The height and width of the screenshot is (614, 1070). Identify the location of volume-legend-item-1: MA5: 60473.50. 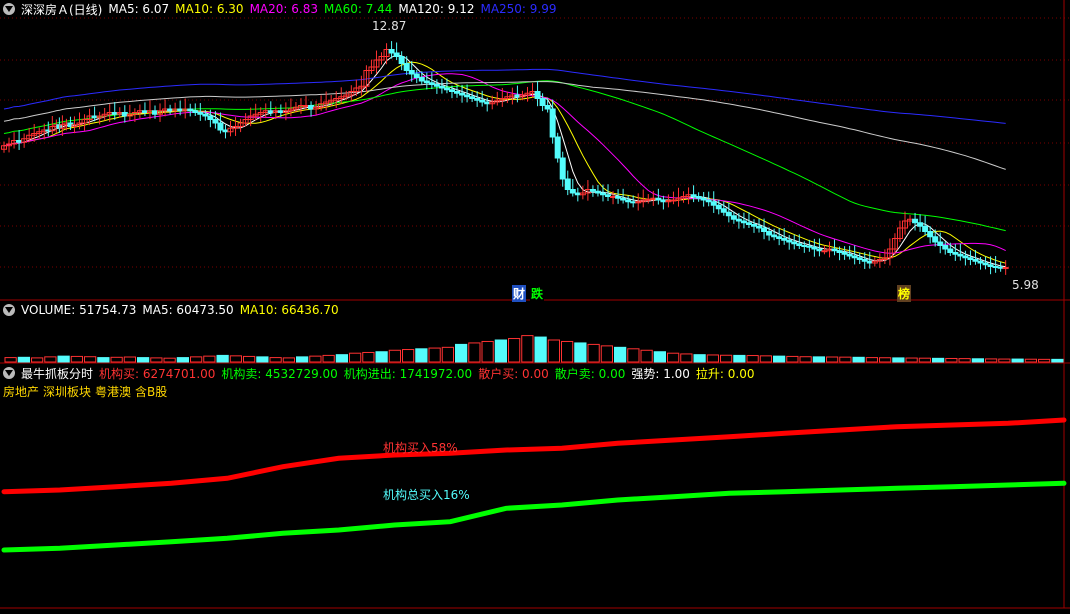
(188, 310).